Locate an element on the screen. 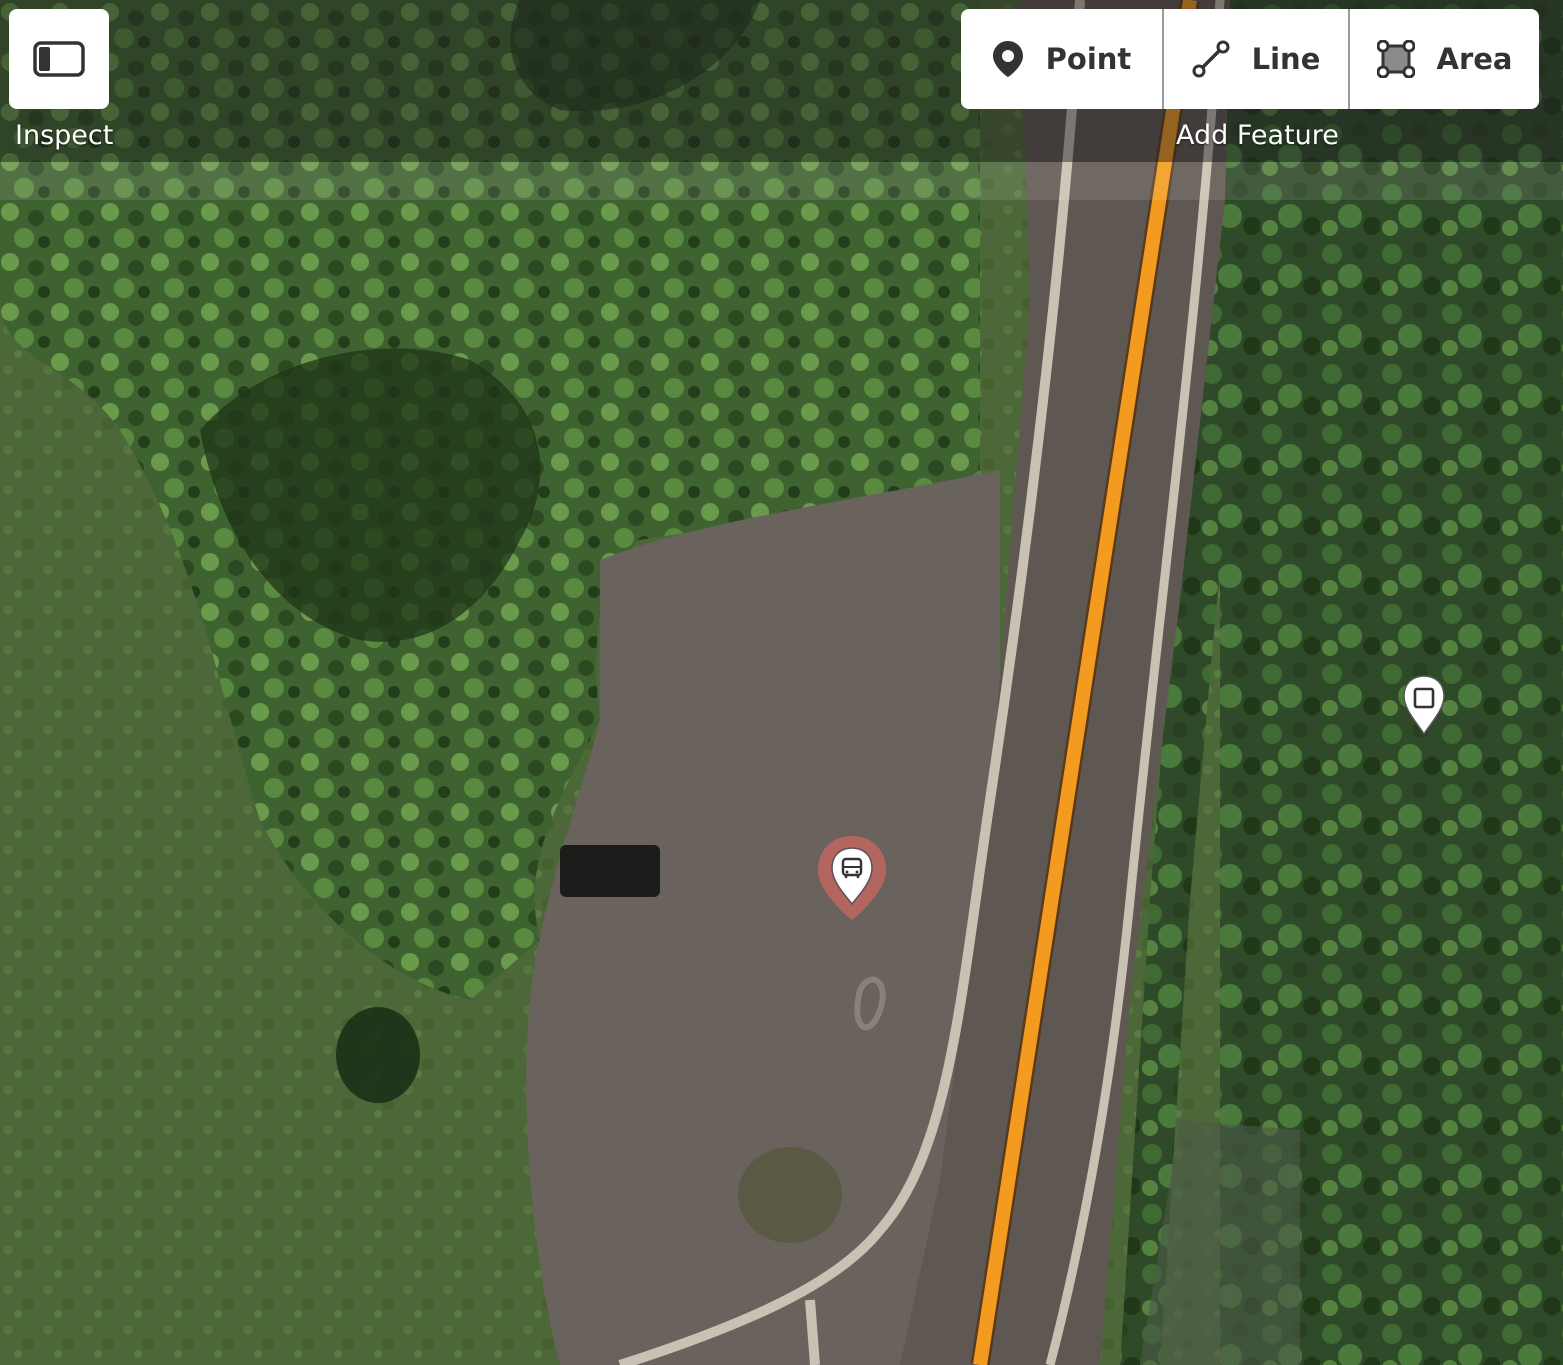  add-point-button: Point is located at coordinates (1061, 59).